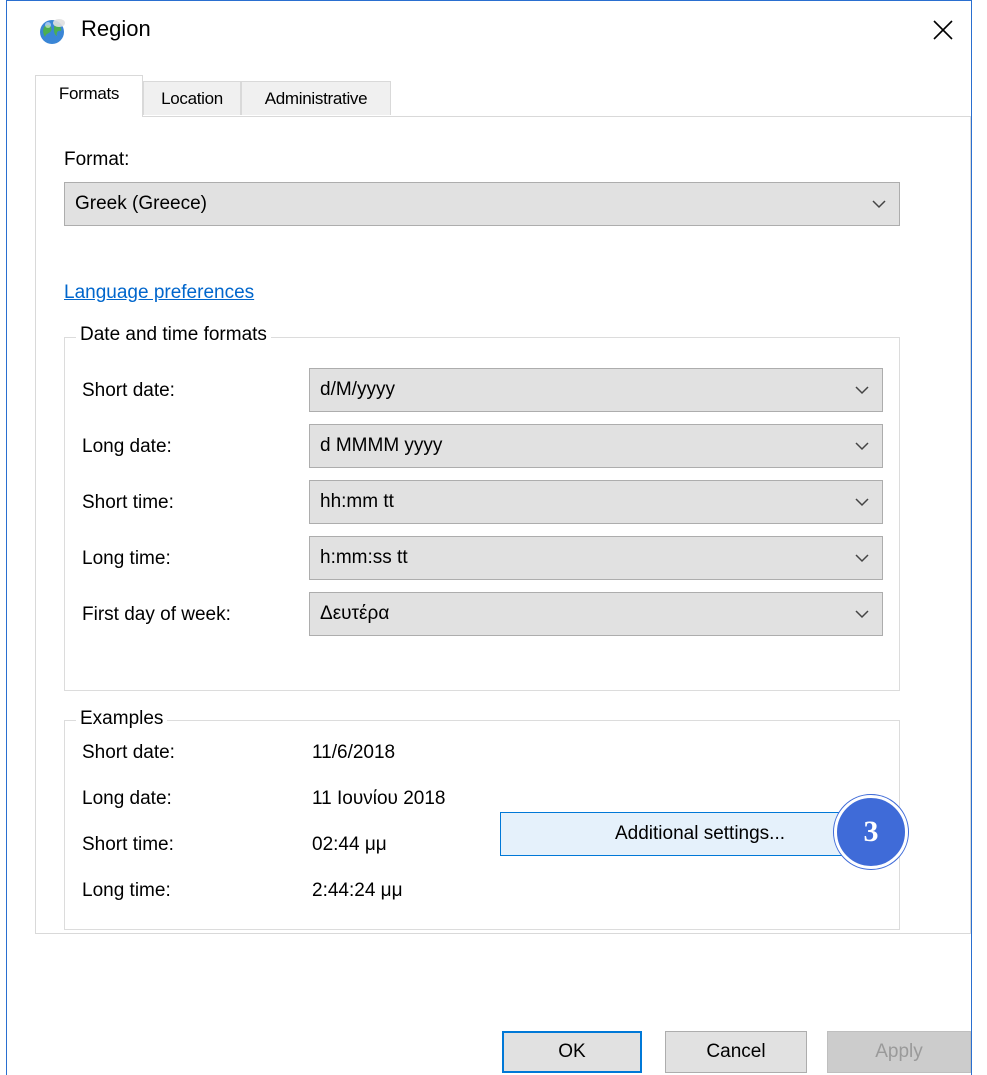 The height and width of the screenshot is (1075, 987). What do you see at coordinates (192, 98) in the screenshot?
I see `tab-location: Location` at bounding box center [192, 98].